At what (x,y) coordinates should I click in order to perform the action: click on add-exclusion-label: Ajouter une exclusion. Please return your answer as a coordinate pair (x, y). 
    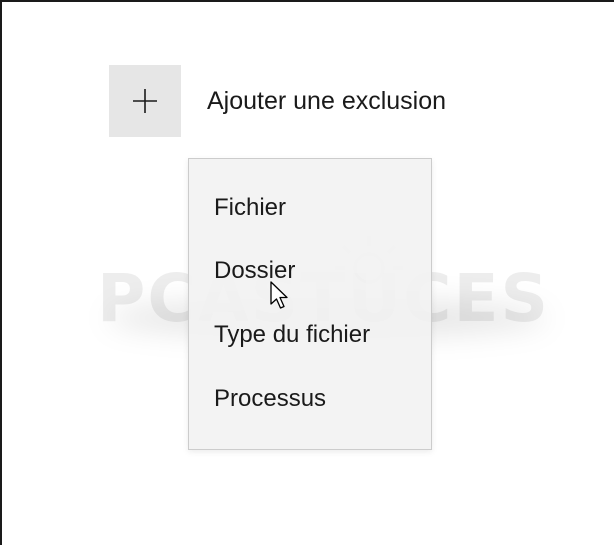
    Looking at the image, I should click on (326, 101).